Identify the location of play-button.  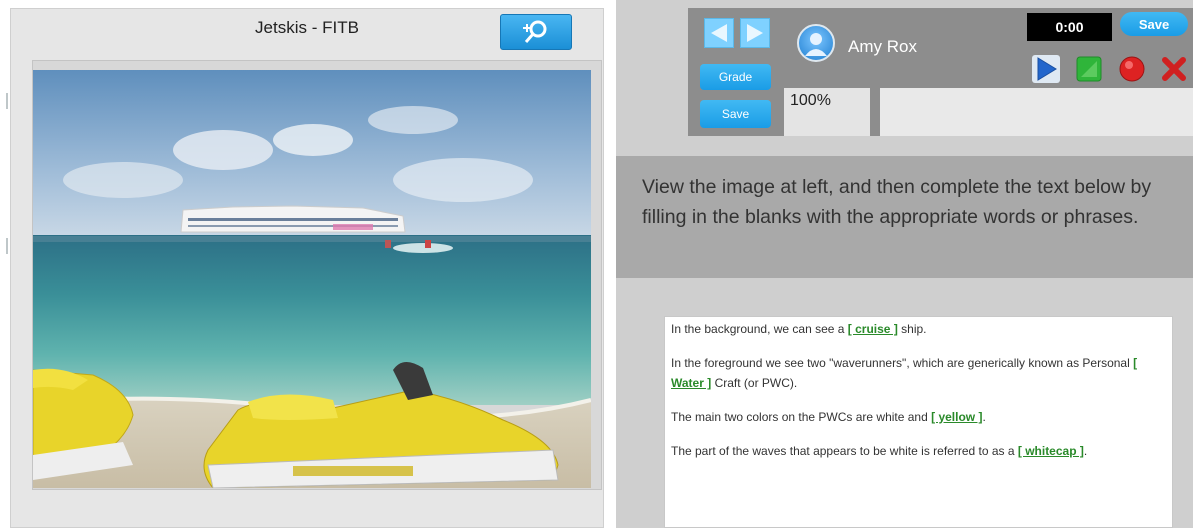
(1046, 69).